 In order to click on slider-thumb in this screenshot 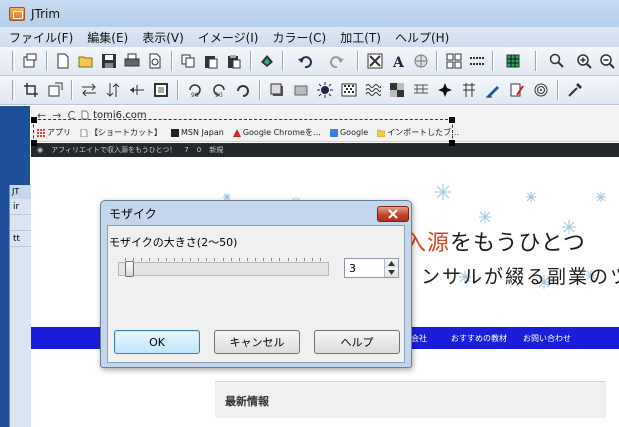, I will do `click(129, 269)`.